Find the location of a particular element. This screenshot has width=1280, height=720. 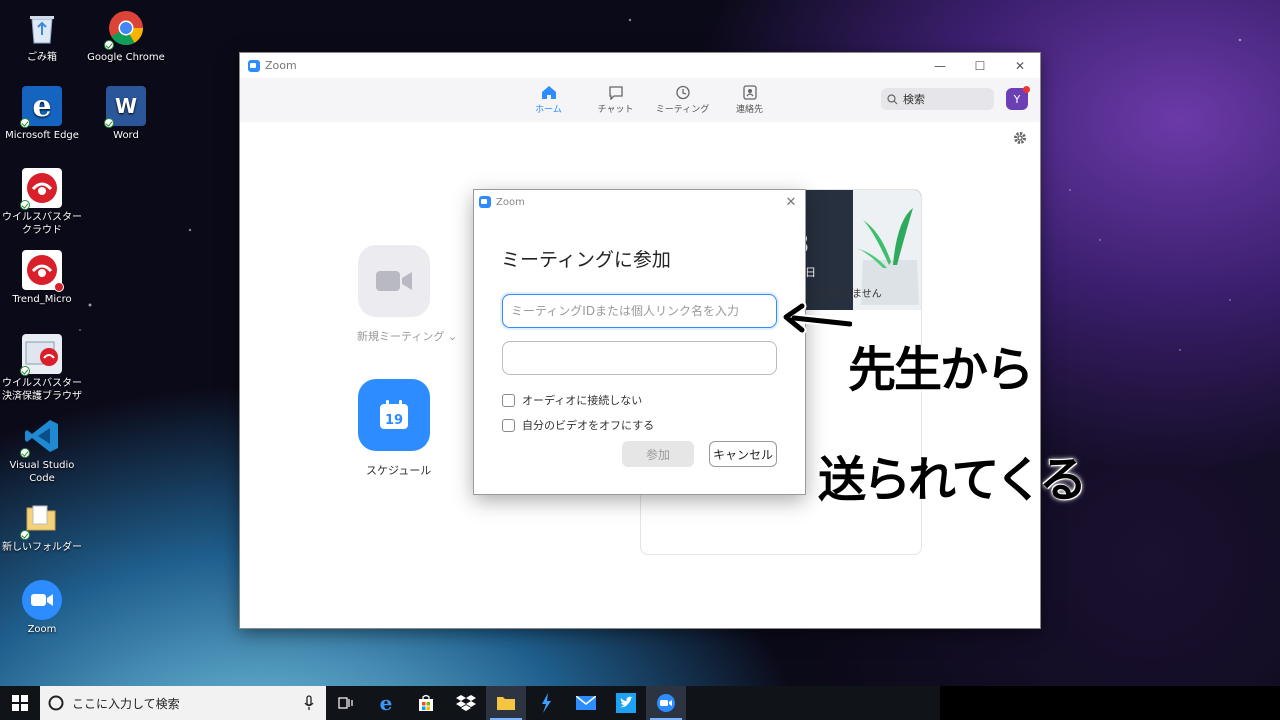

chevron-down-icon: ⌄ is located at coordinates (452, 336).